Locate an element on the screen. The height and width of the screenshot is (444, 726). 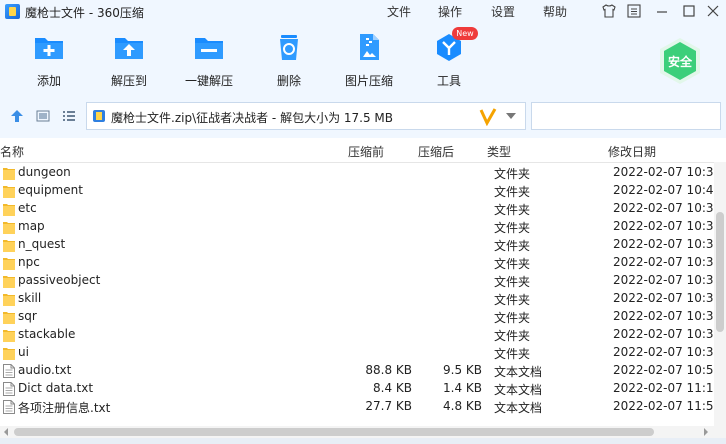
file-name: audio.txt is located at coordinates (45, 370).